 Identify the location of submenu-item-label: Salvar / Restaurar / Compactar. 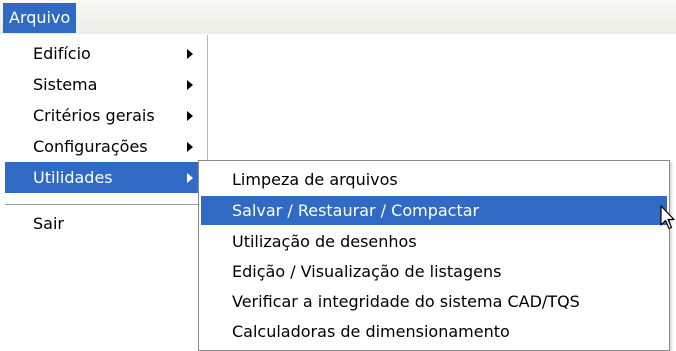
(356, 210).